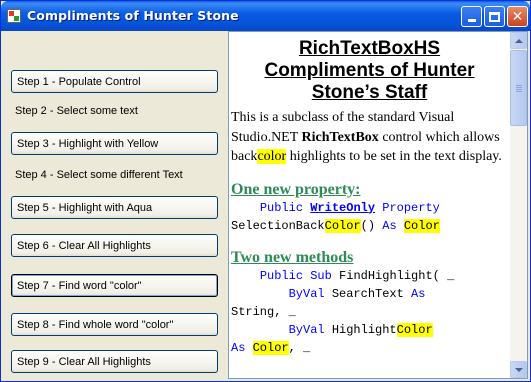  What do you see at coordinates (114, 361) in the screenshot?
I see `step9-clear-highlights-button: Step 9 - Clear All Highlights` at bounding box center [114, 361].